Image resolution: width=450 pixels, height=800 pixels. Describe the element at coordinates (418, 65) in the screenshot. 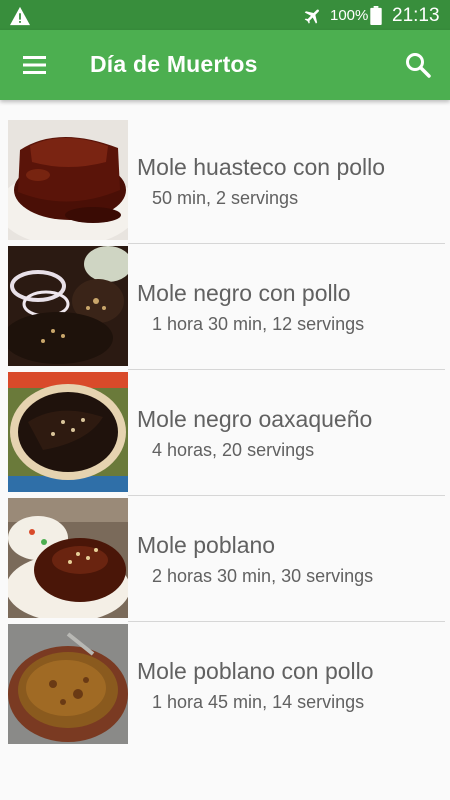

I see `search-icon` at that location.